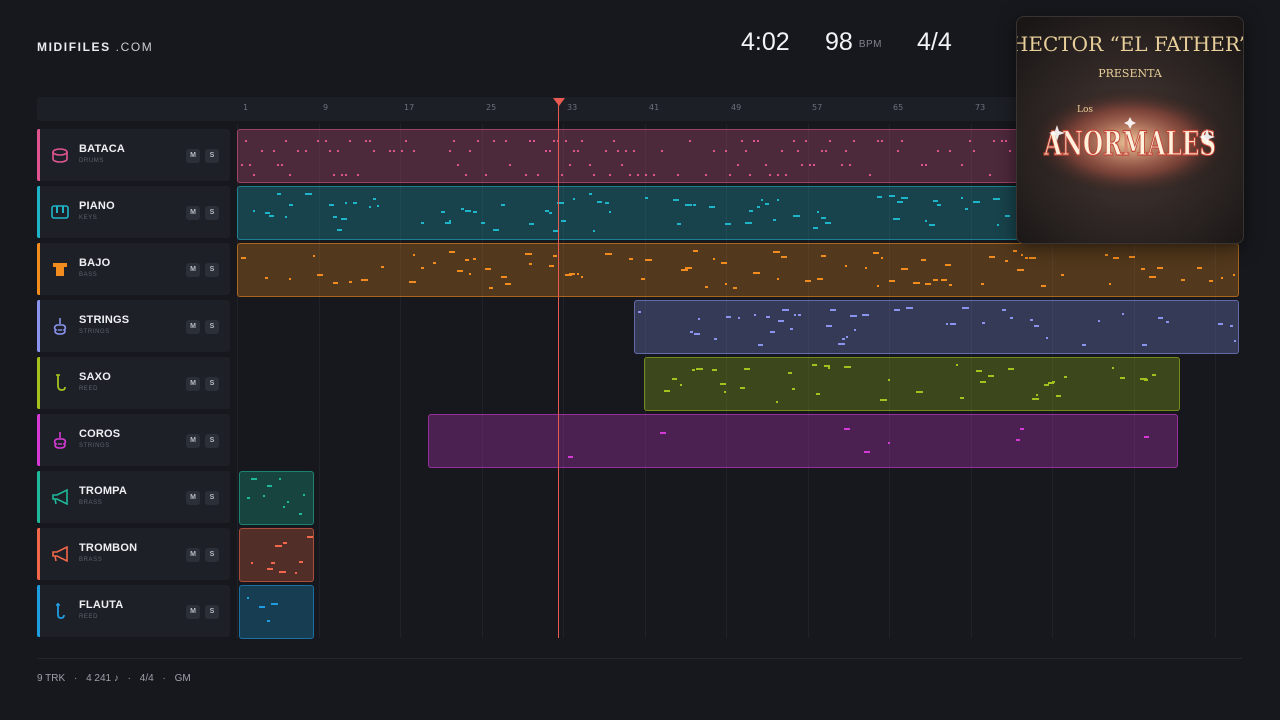 The width and height of the screenshot is (1280, 720). What do you see at coordinates (102, 149) in the screenshot?
I see `track-name: BATACA` at bounding box center [102, 149].